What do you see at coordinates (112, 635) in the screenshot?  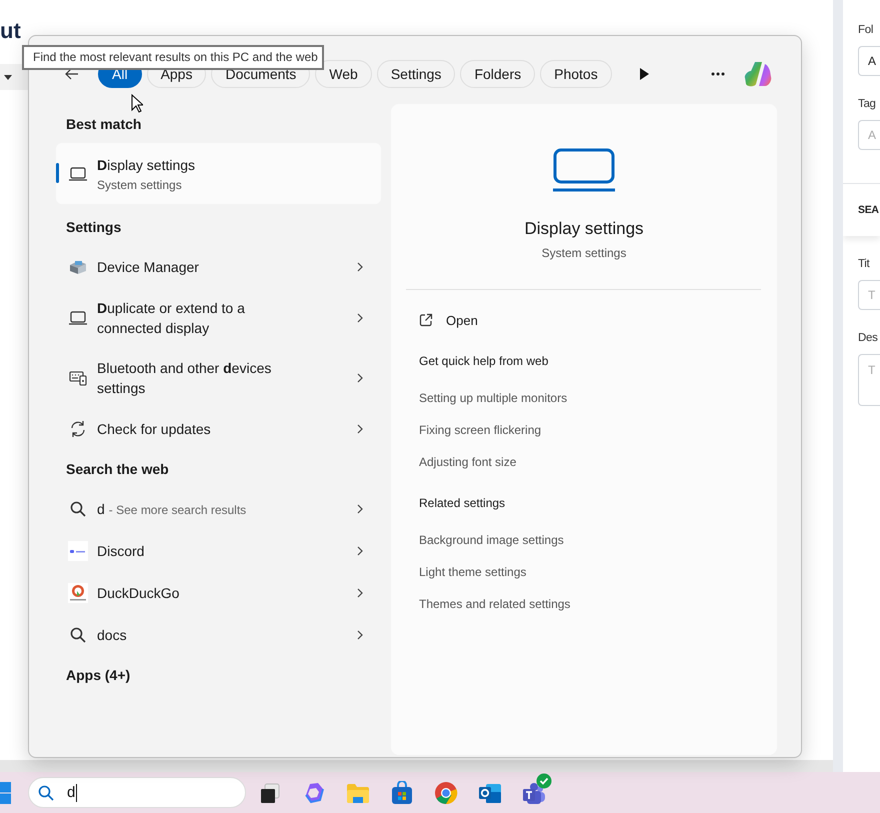 I see `result-title: docs` at bounding box center [112, 635].